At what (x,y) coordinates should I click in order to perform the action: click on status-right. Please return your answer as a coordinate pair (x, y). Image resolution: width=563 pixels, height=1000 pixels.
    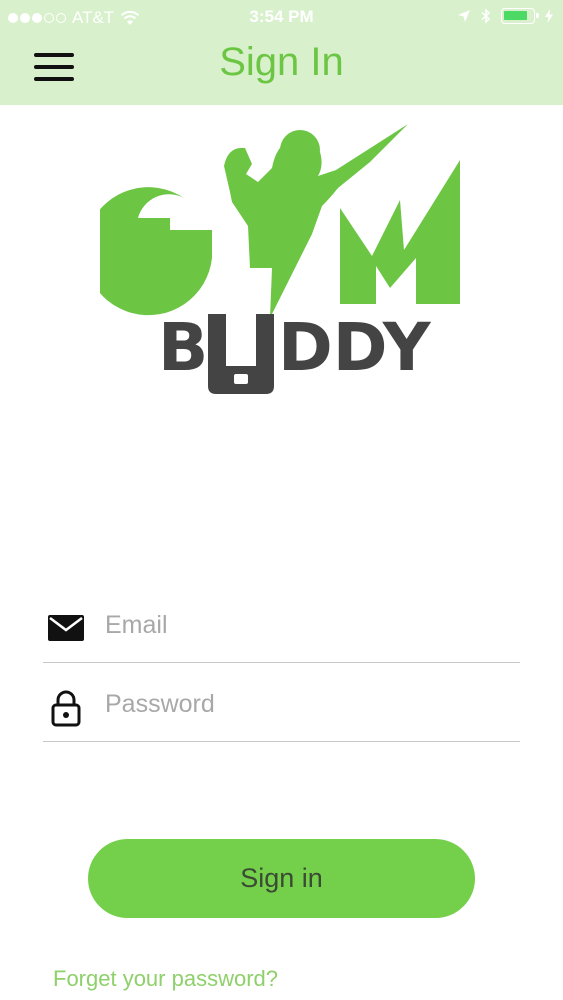
    Looking at the image, I should click on (505, 16).